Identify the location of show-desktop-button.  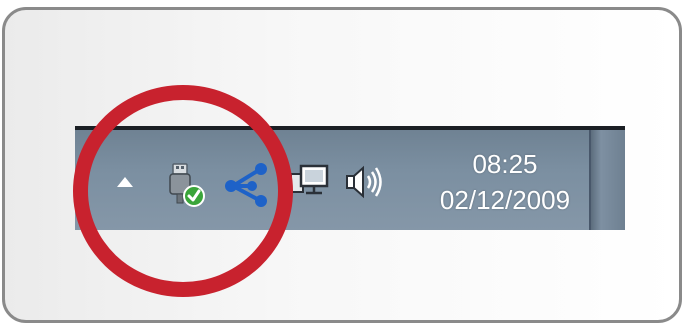
(607, 180).